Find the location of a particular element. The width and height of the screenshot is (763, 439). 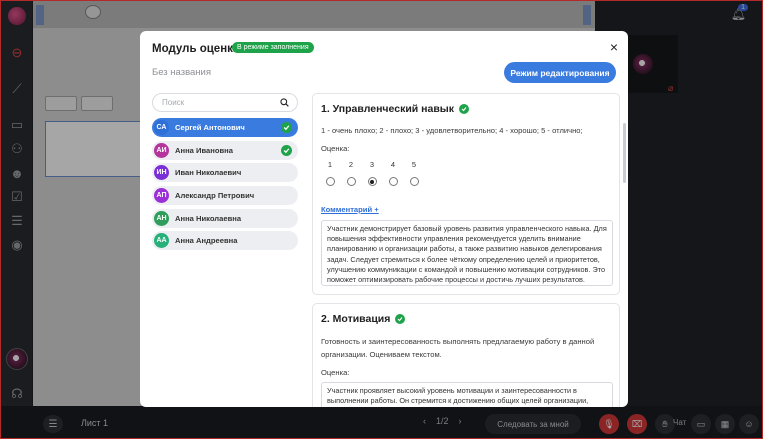

mode-badge: В режиме заполнения is located at coordinates (273, 47).